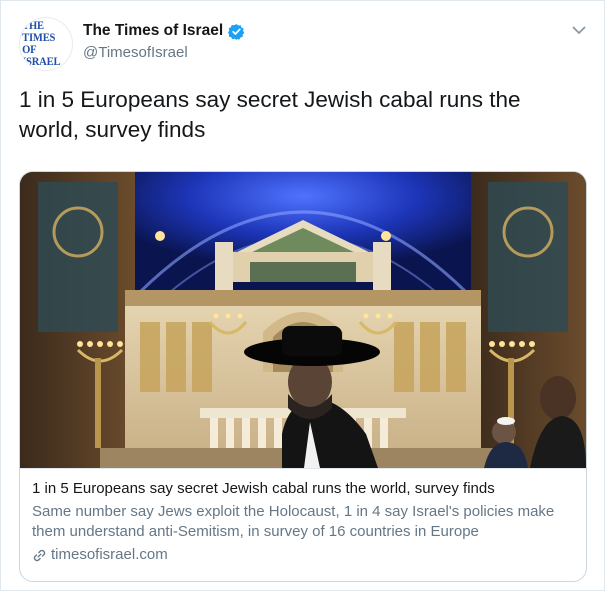 This screenshot has width=605, height=591. What do you see at coordinates (39, 32) in the screenshot?
I see `avatar-logo-line1: THE TIMES` at bounding box center [39, 32].